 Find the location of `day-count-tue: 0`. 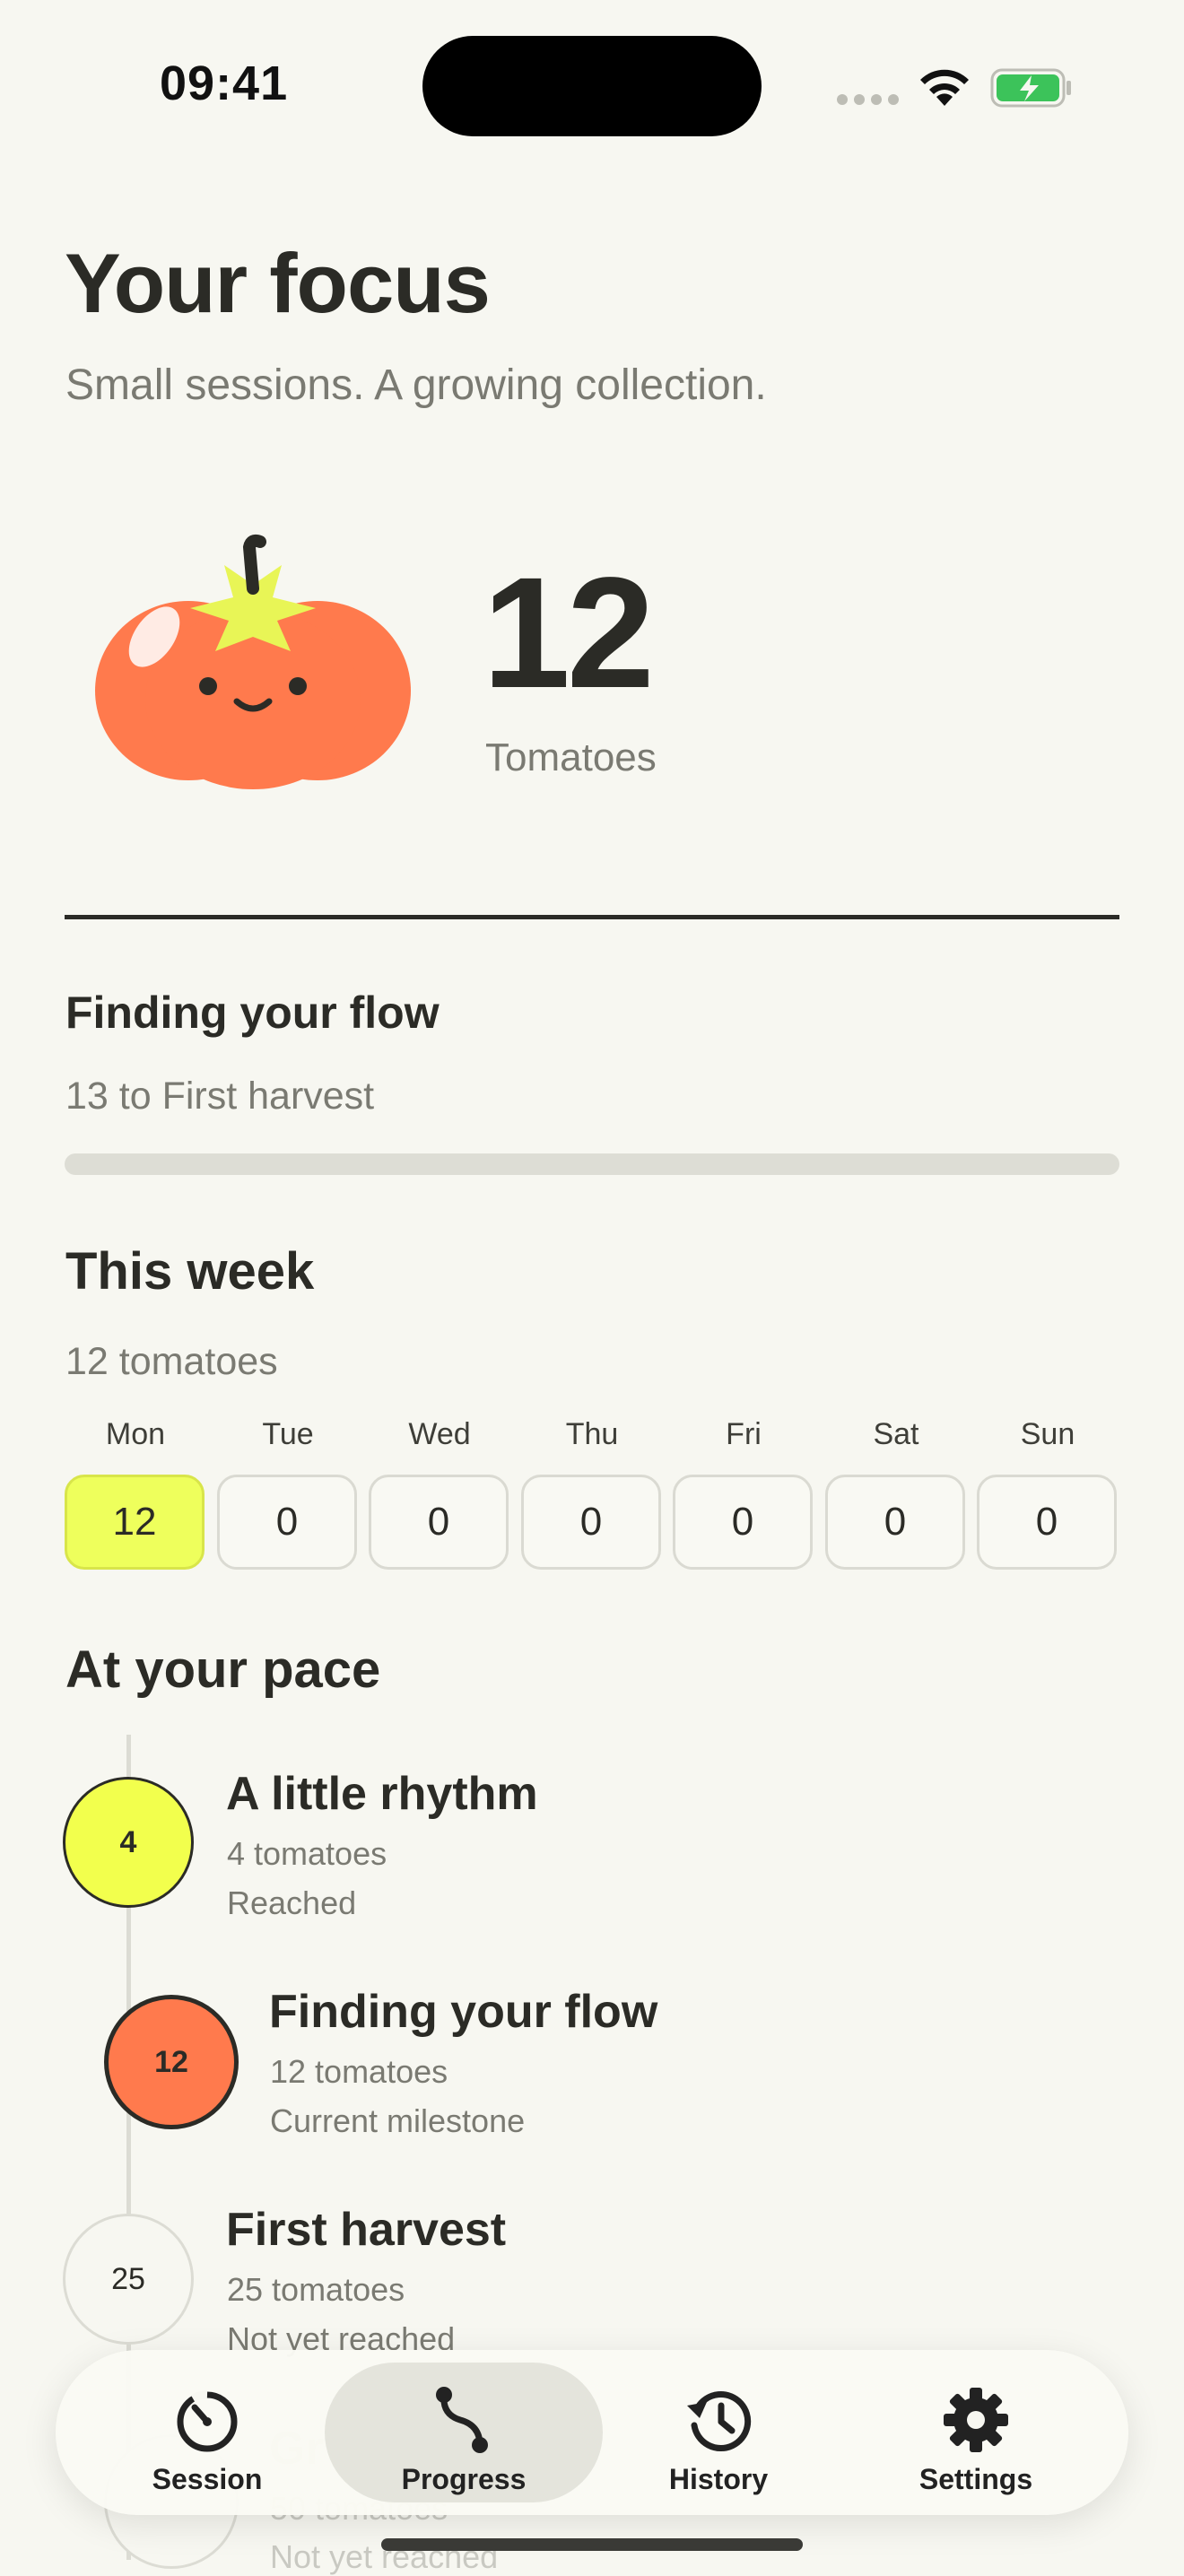

day-count-tue: 0 is located at coordinates (287, 1522).